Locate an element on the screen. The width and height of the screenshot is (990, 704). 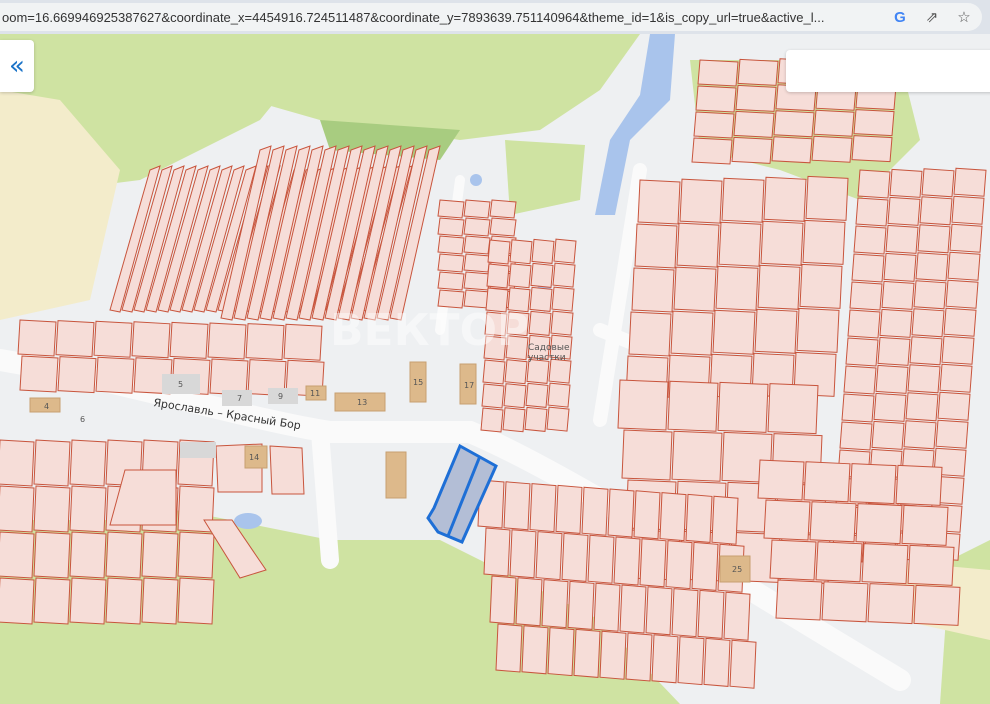
bookmark-star-icon: ☆ is located at coordinates (964, 17).